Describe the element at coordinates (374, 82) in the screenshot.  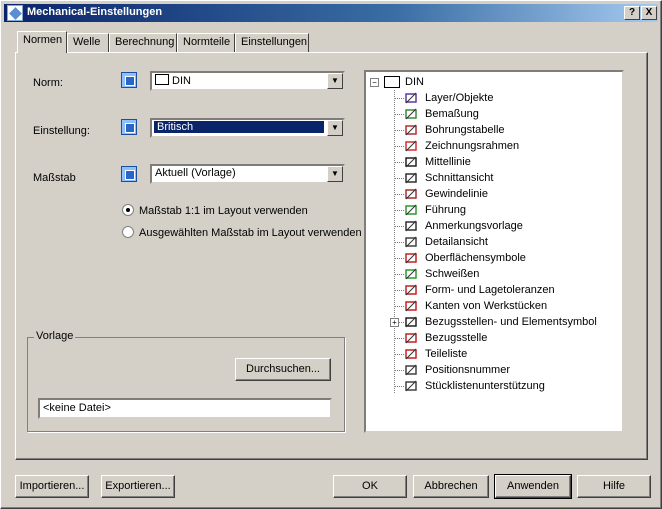
I see `collapse-icon: −` at that location.